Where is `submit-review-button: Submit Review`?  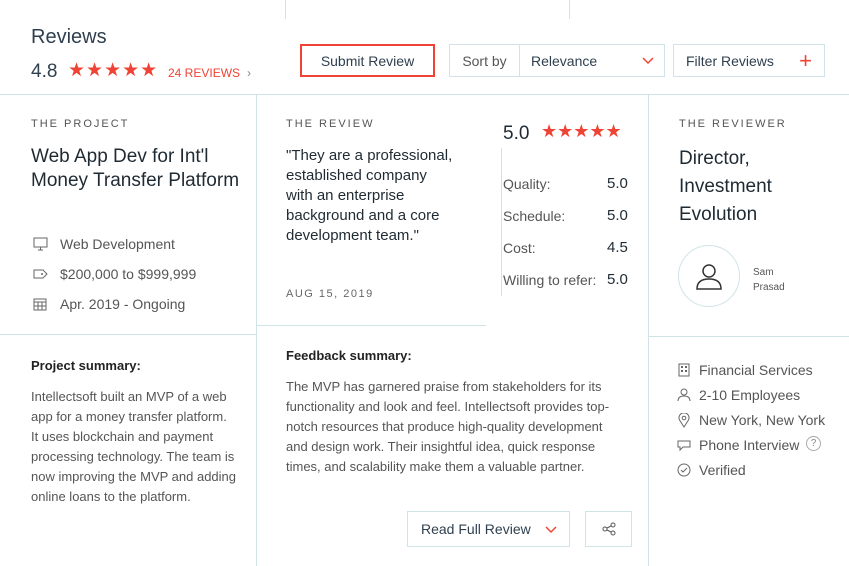 submit-review-button: Submit Review is located at coordinates (367, 60).